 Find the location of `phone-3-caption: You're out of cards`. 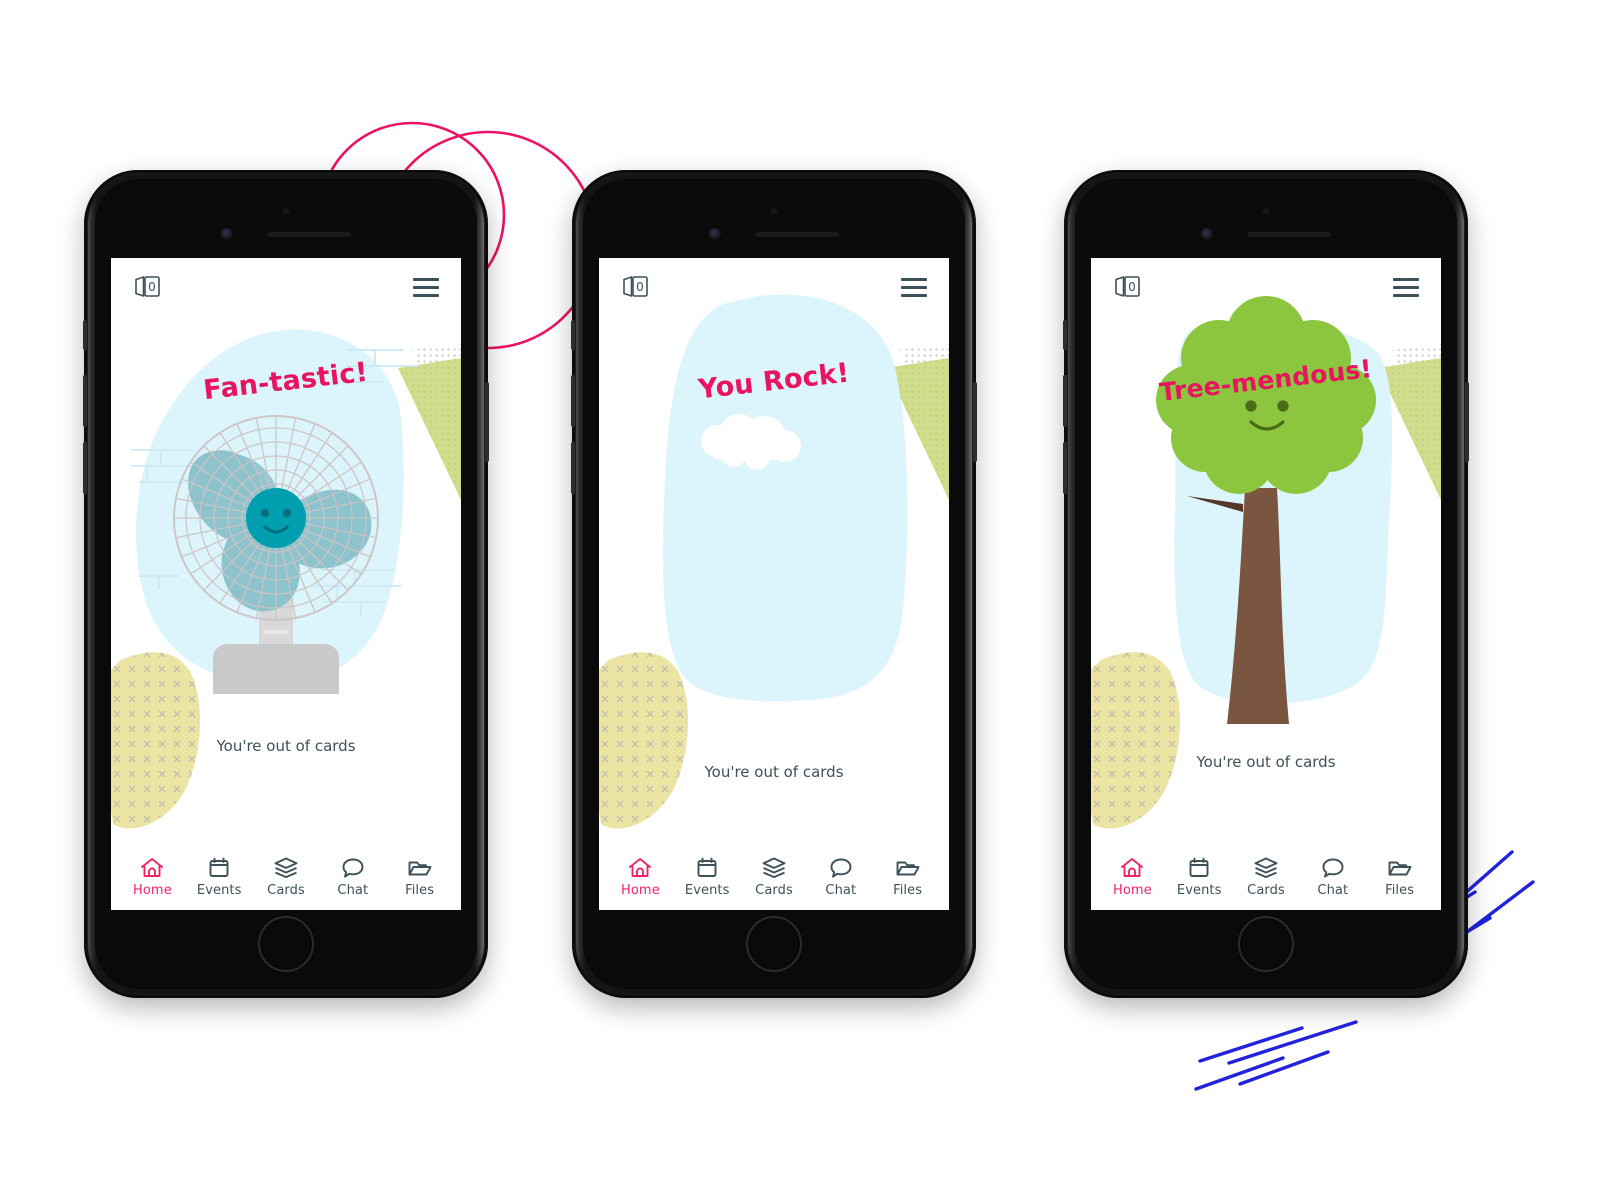

phone-3-caption: You're out of cards is located at coordinates (1266, 762).